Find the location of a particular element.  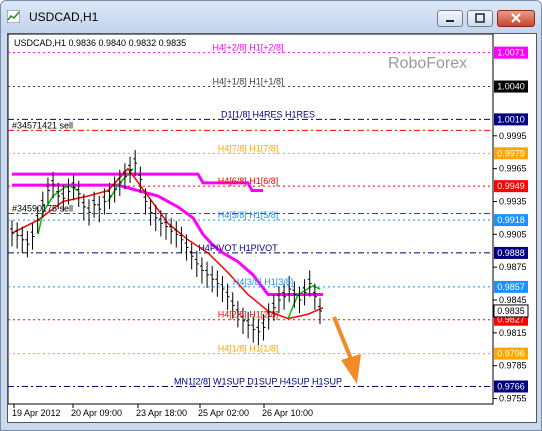

level-label: H4[1/8] H1[1/8] is located at coordinates (248, 349).